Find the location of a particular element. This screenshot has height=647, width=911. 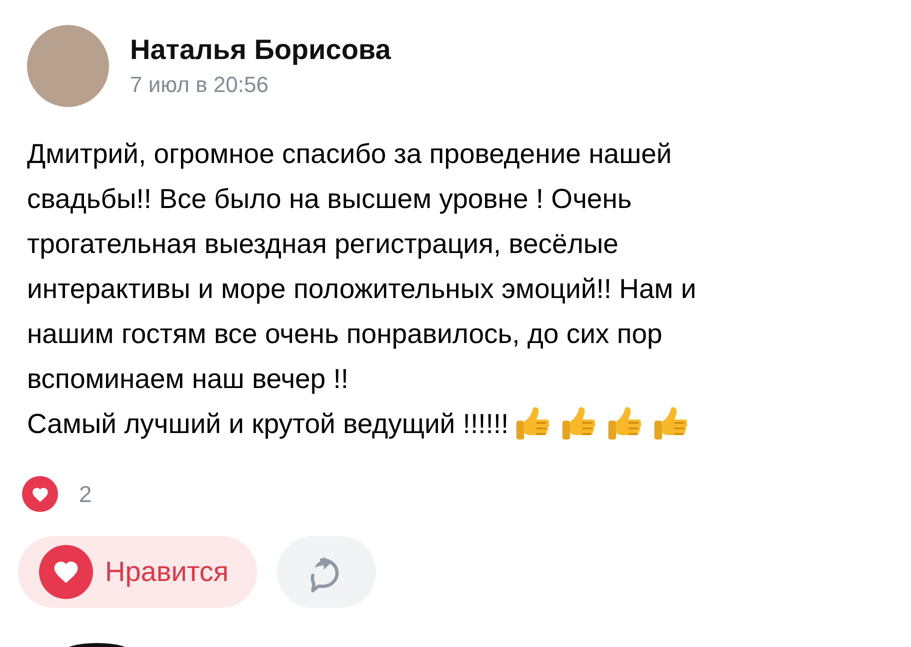

post-text-line: нашим гостям все очень понравилось, до сих пор is located at coordinates (344, 334).